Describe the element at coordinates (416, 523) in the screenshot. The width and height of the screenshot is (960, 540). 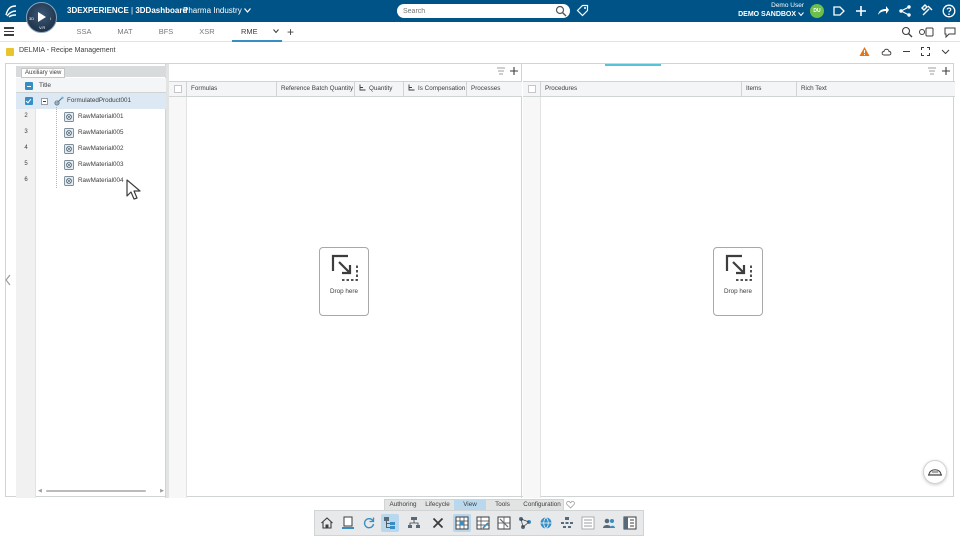
I see `structure-dropdown-button` at that location.